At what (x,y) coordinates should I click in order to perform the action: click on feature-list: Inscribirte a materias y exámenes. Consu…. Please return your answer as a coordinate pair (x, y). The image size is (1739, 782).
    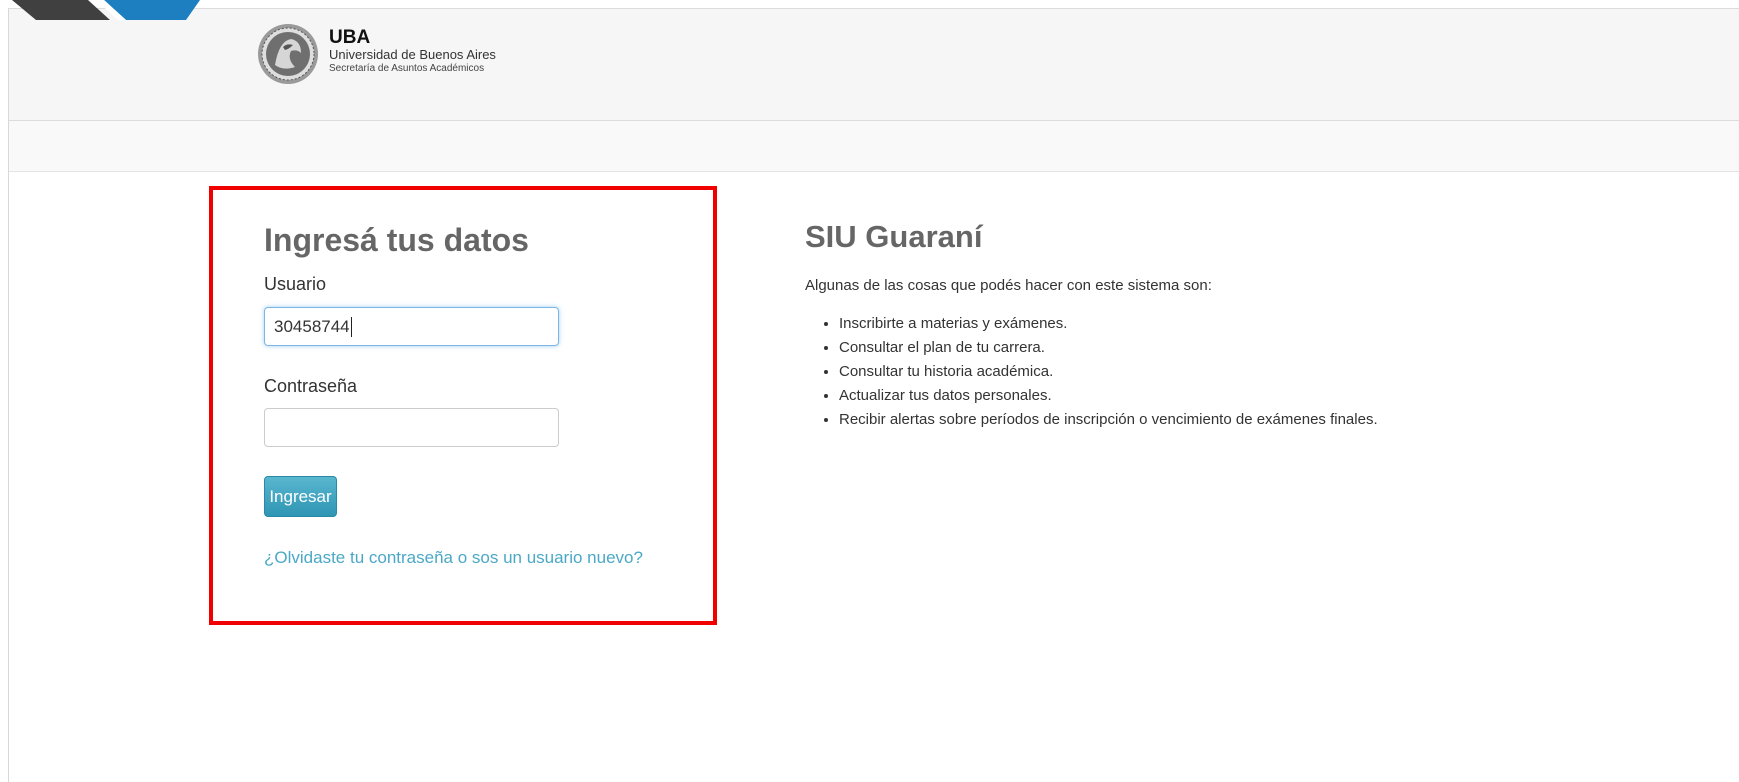
    Looking at the image, I should click on (1091, 372).